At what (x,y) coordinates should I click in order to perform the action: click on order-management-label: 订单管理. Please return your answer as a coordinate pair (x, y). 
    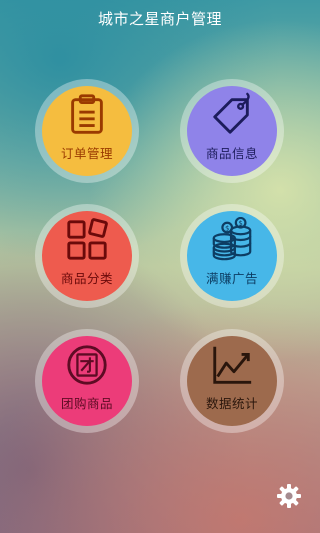
    Looking at the image, I should click on (86, 153).